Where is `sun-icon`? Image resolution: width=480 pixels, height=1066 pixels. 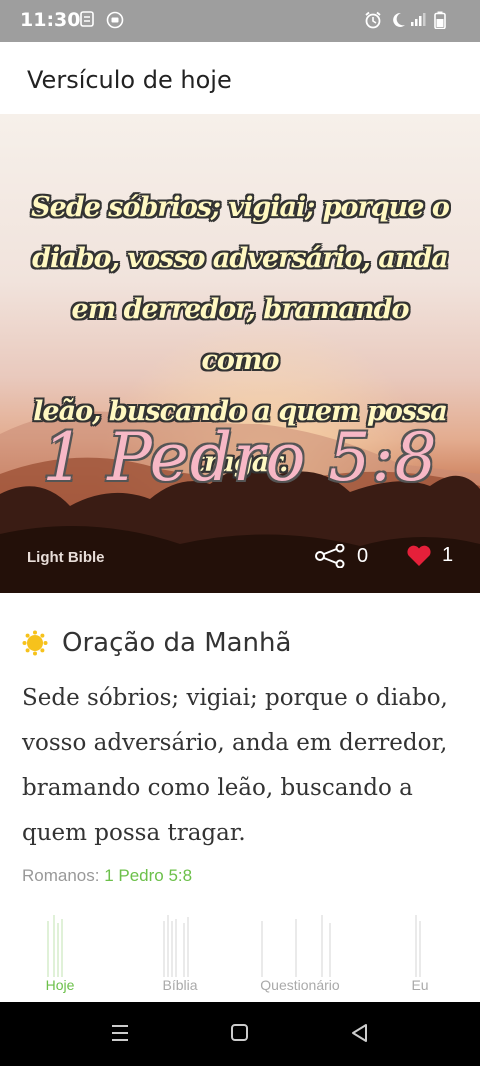 sun-icon is located at coordinates (35, 643).